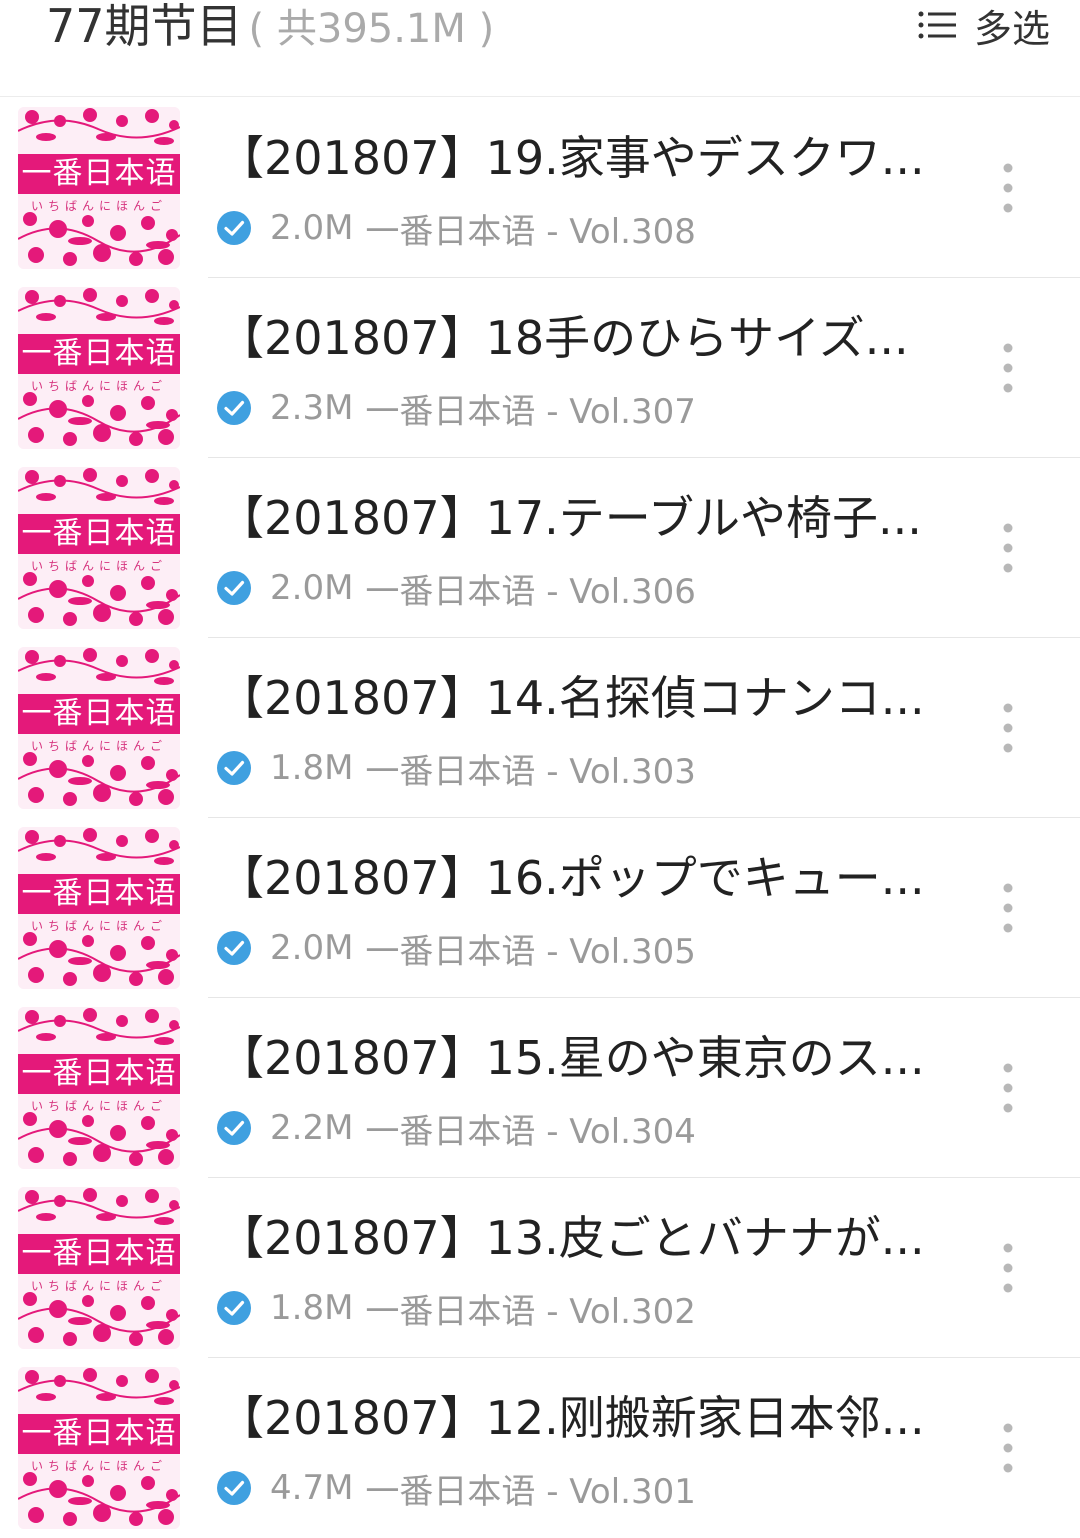  I want to click on episode-meta: 2.2M 一番日本语 - Vol.304, so click(456, 1129).